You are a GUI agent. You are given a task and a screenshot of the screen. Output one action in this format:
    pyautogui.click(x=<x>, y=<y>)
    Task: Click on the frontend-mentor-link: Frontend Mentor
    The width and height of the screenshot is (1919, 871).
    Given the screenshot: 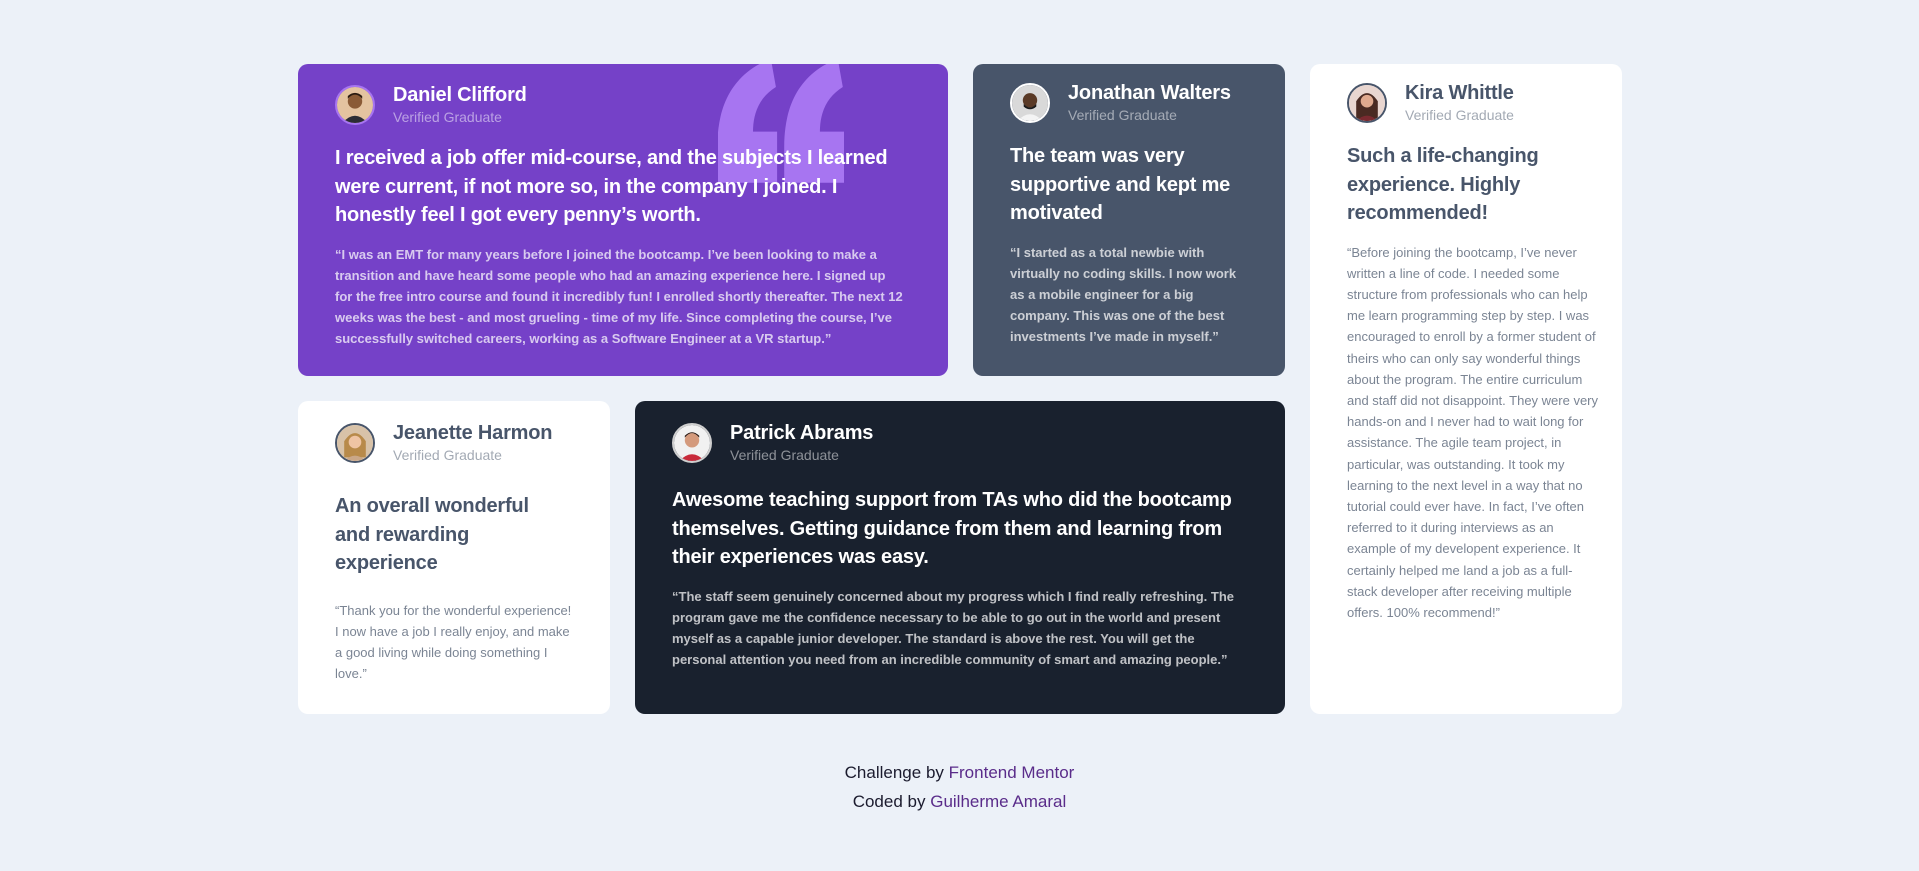 What is the action you would take?
    pyautogui.click(x=1012, y=772)
    